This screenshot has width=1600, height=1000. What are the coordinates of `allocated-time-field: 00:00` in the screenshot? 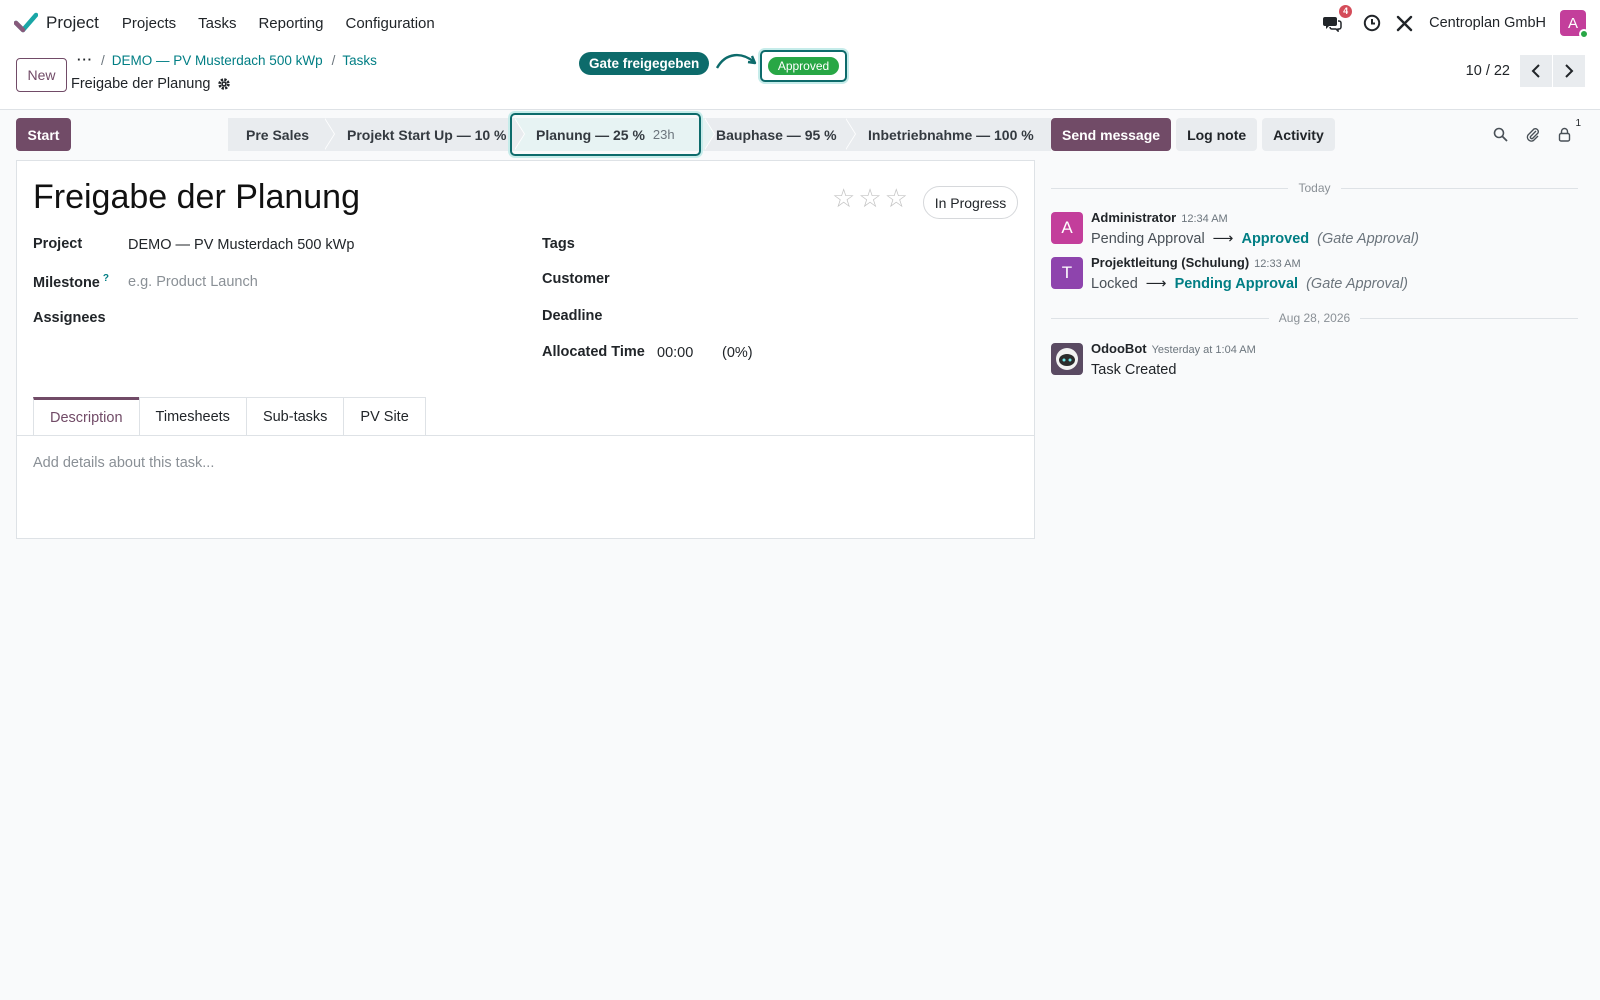 It's located at (675, 353).